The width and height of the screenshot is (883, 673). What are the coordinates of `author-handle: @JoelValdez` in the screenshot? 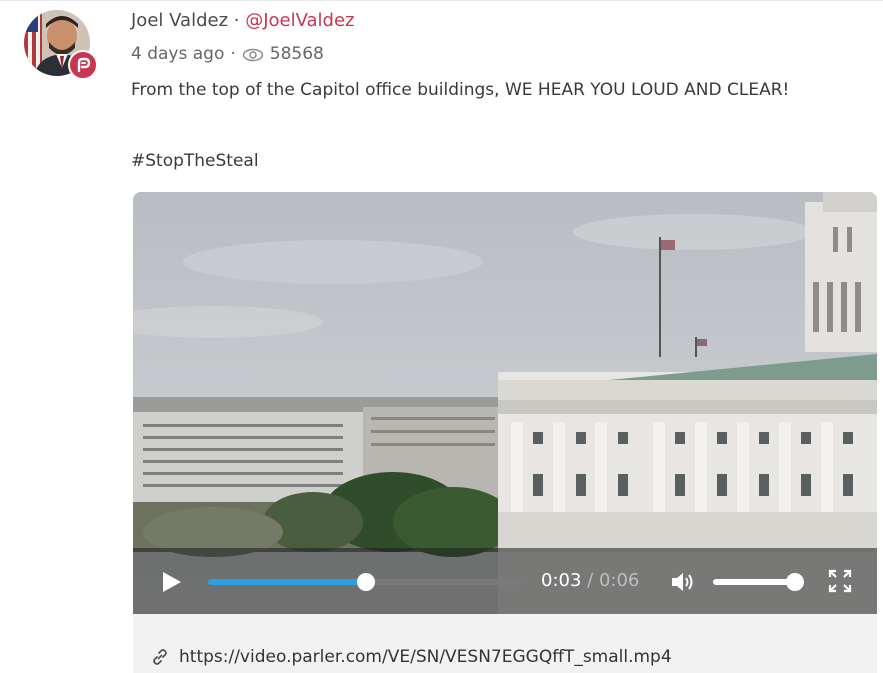 It's located at (299, 20).